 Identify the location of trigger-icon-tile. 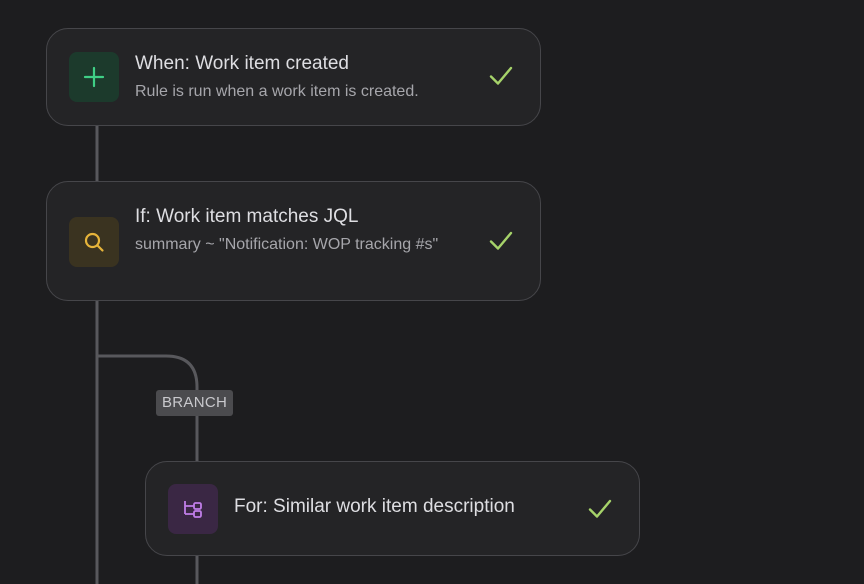
(94, 77).